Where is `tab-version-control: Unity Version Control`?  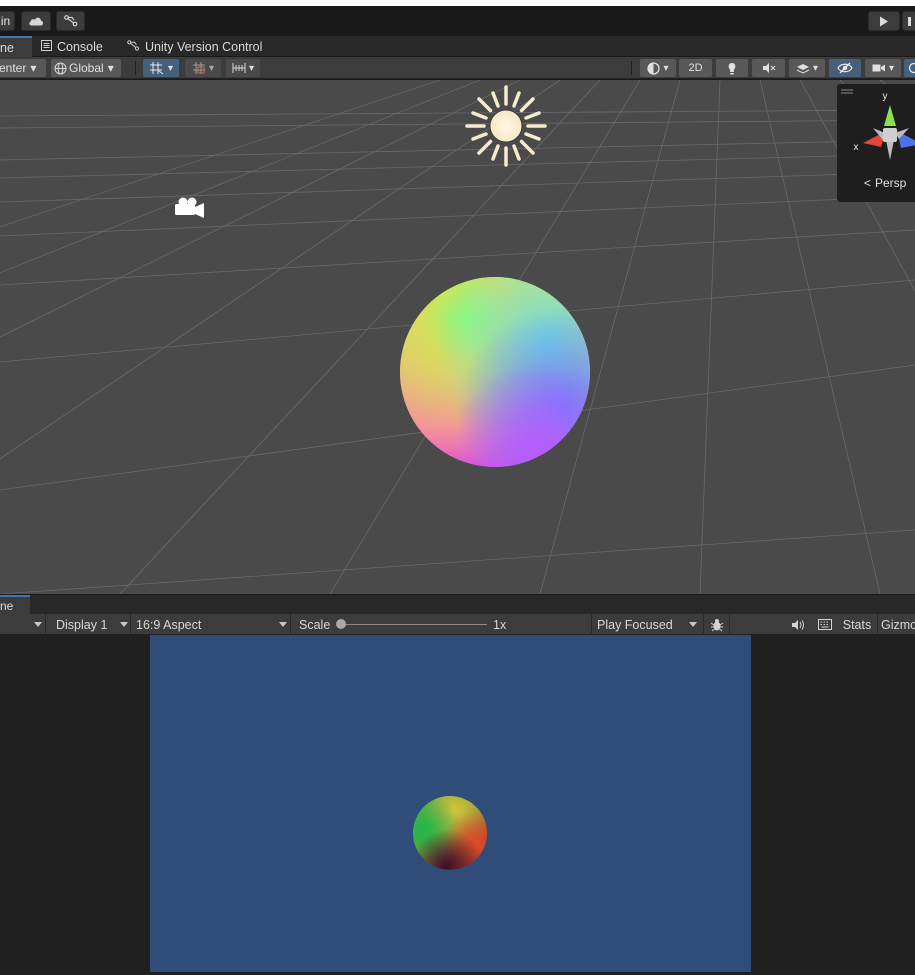
tab-version-control: Unity Version Control is located at coordinates (194, 46).